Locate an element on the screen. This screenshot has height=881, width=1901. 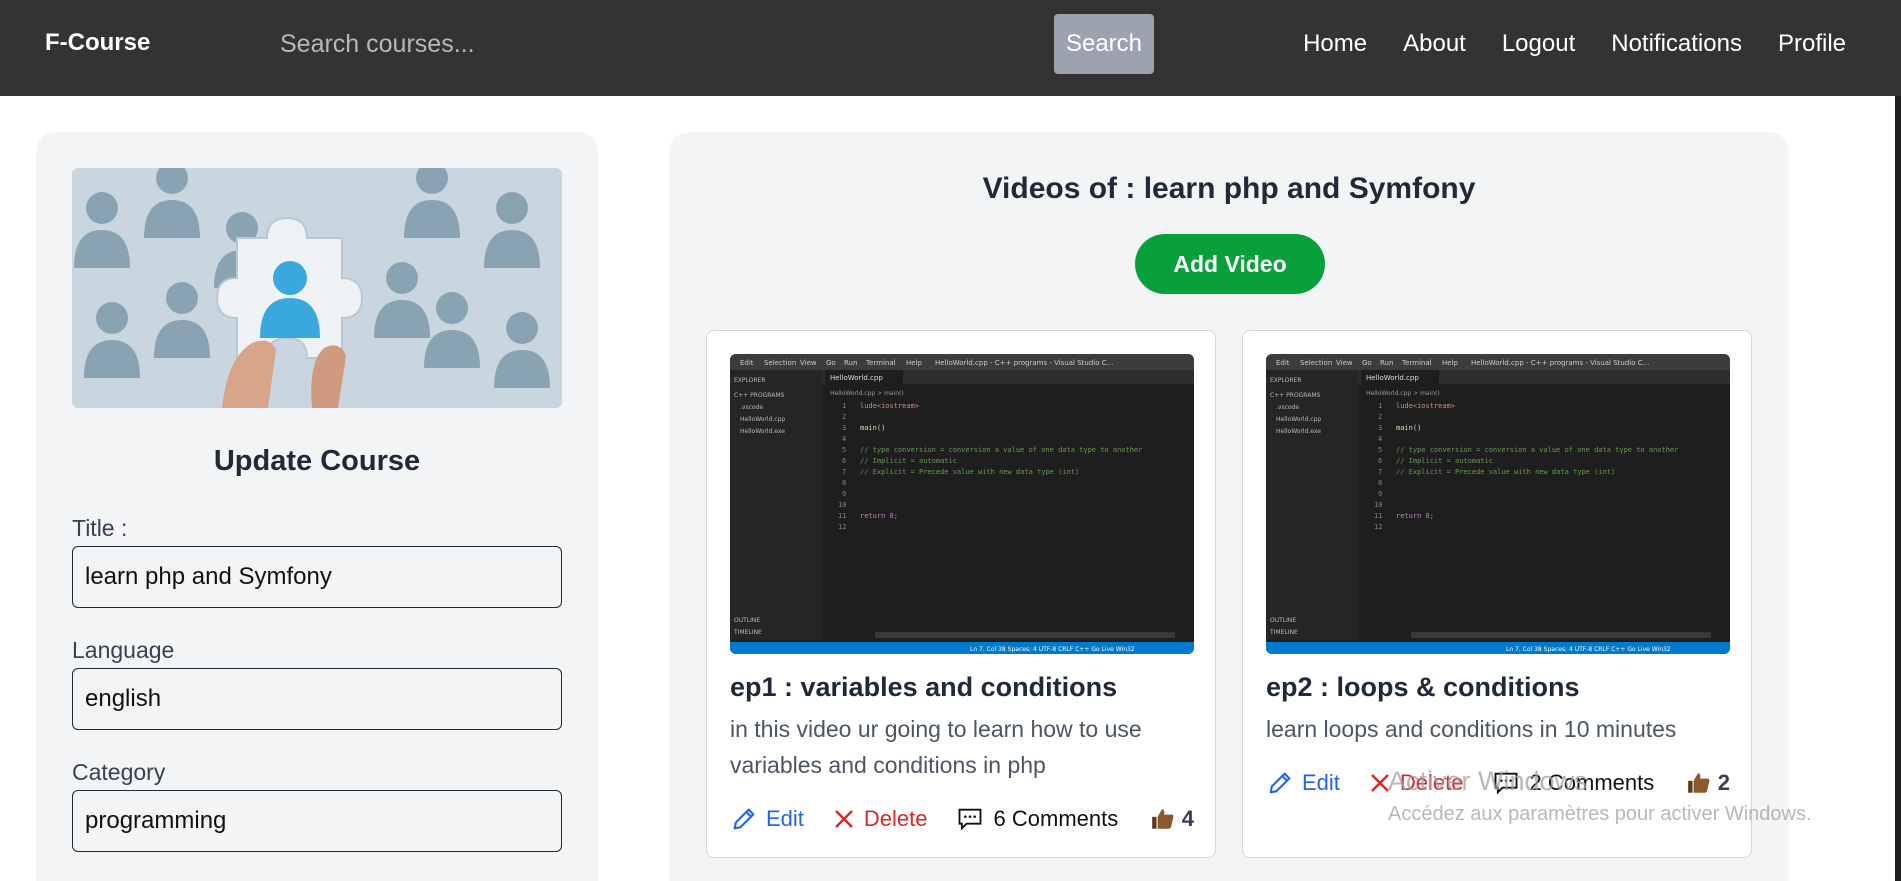
puzzle-people-image is located at coordinates (317, 288).